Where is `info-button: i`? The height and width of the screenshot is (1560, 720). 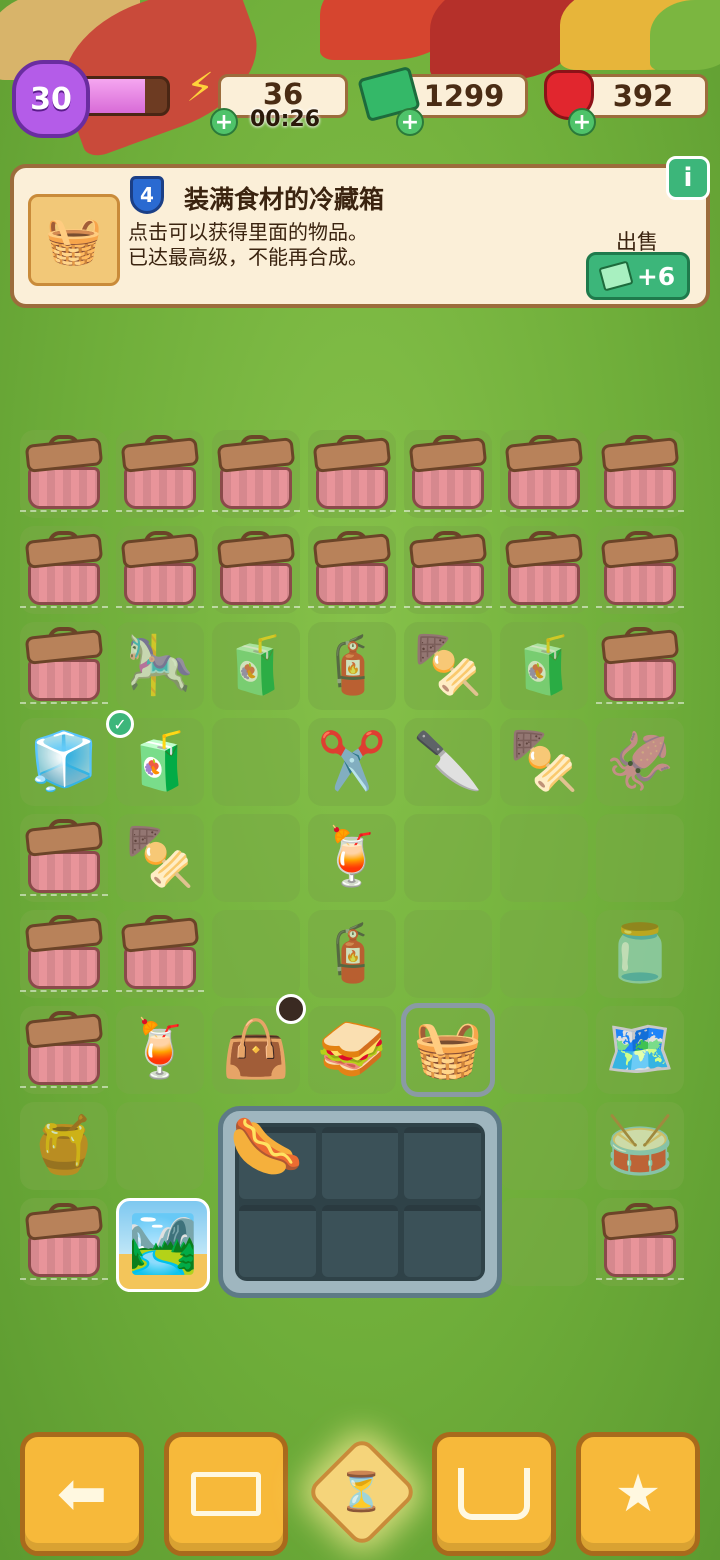
info-button: i is located at coordinates (688, 178).